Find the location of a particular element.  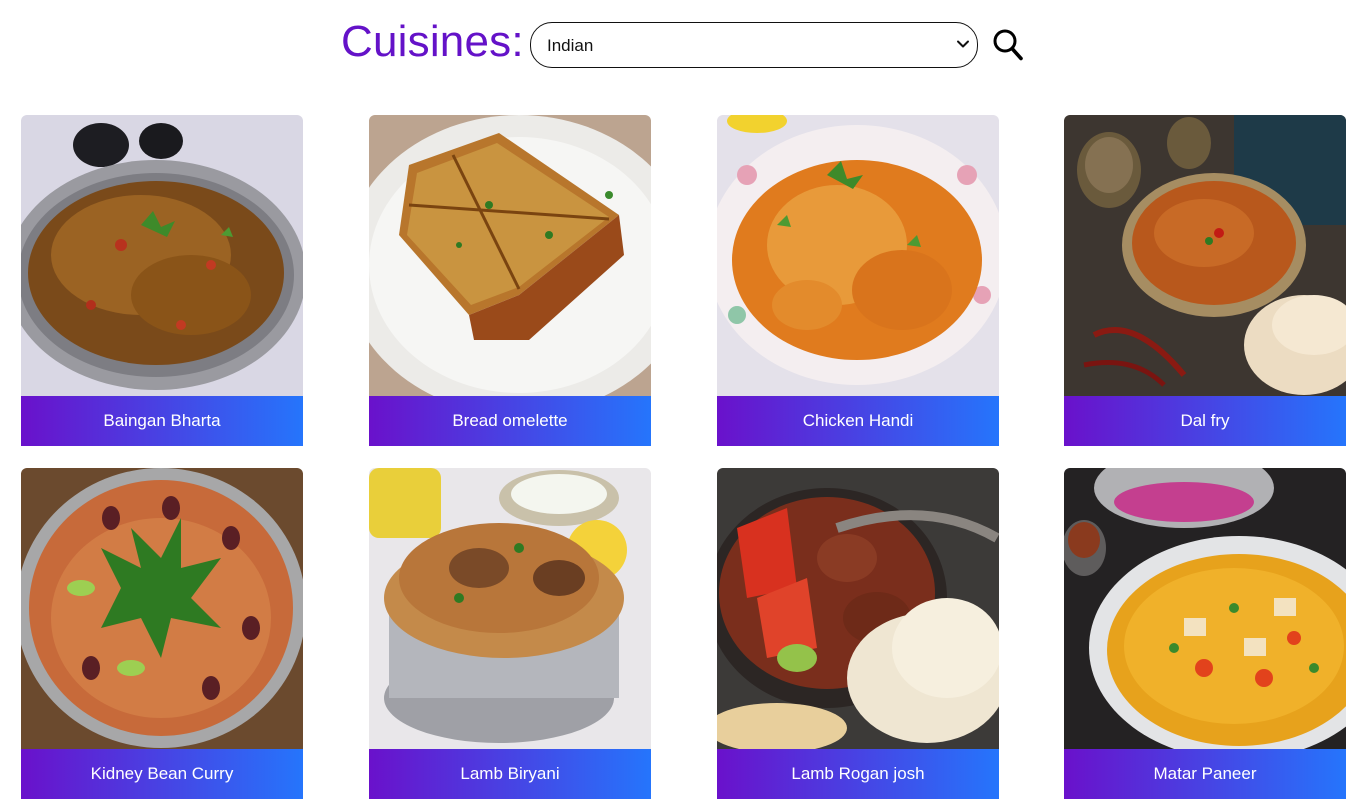

page-title: Cuisines: is located at coordinates (432, 41).